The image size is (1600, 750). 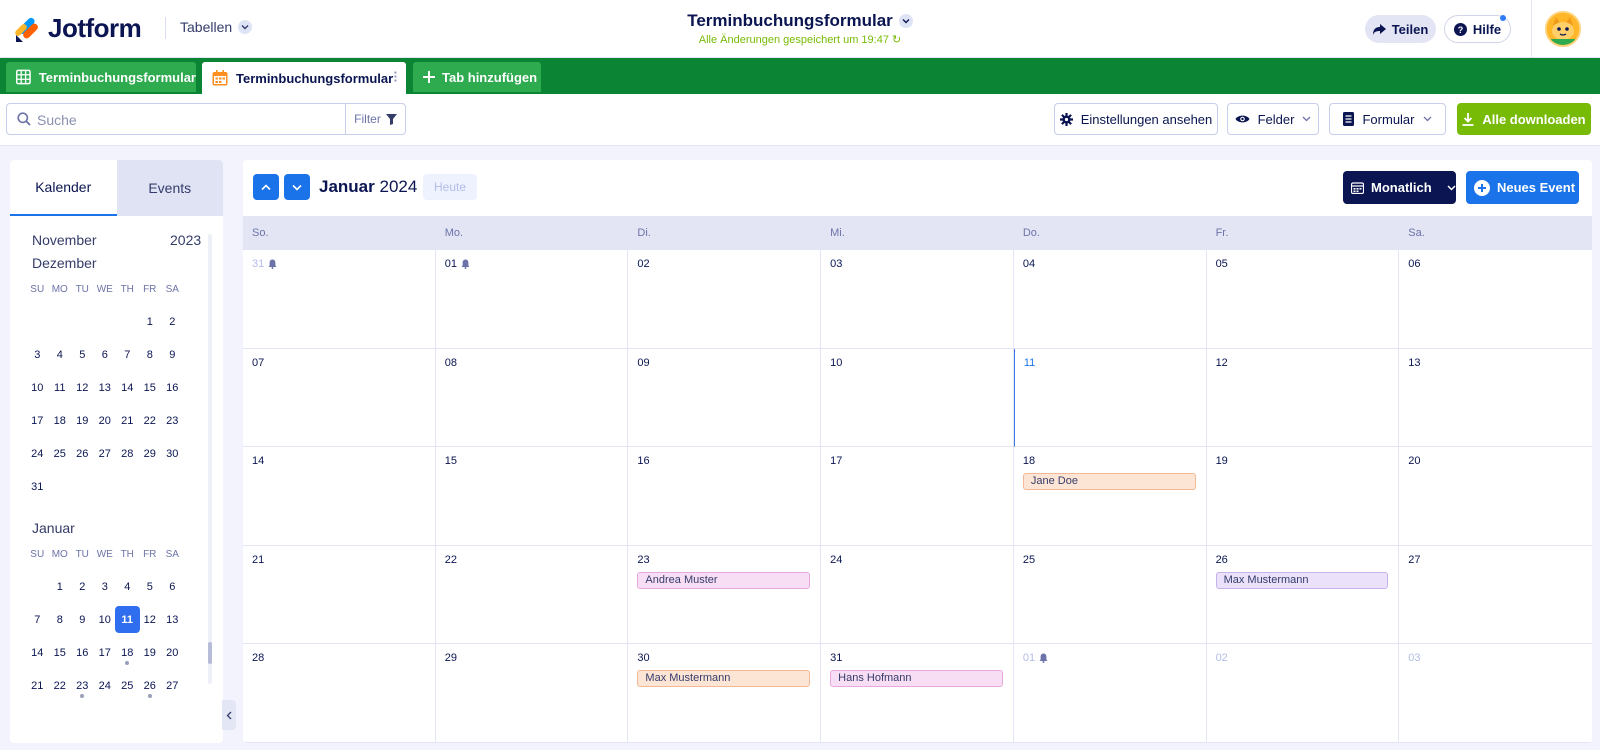 What do you see at coordinates (1477, 29) in the screenshot?
I see `help-button: ? Hilfe` at bounding box center [1477, 29].